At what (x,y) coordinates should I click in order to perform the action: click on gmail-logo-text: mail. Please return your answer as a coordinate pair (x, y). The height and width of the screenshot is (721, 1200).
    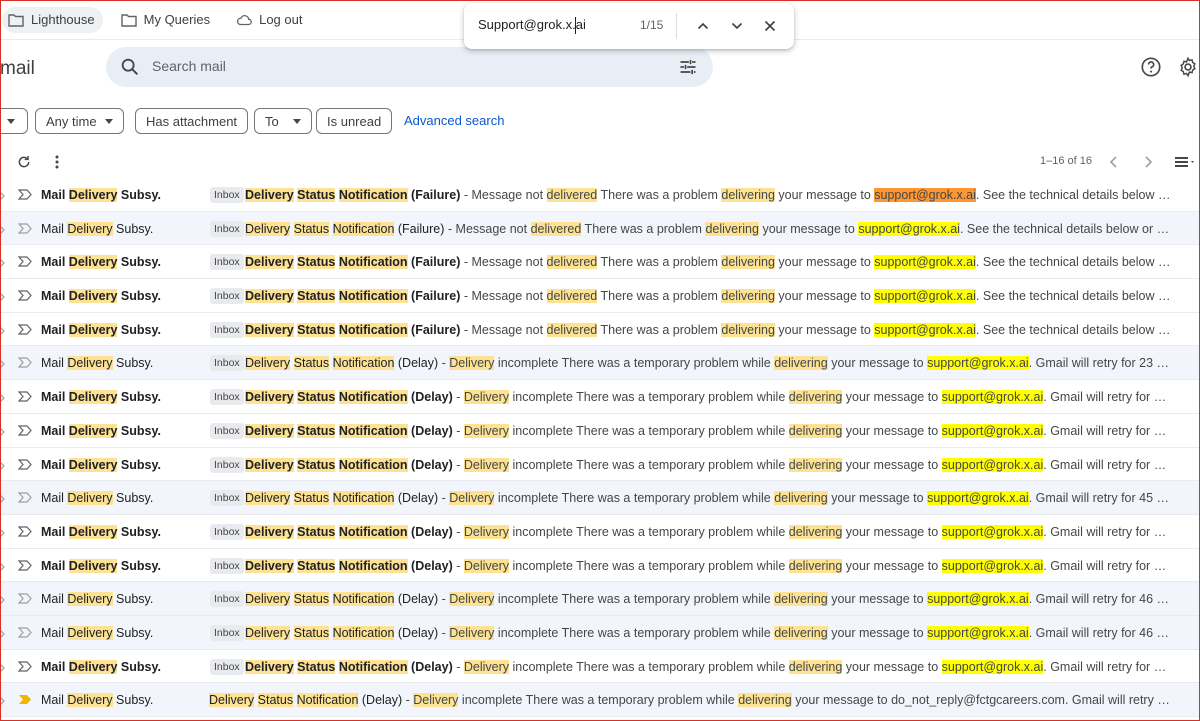
    Looking at the image, I should click on (17, 69).